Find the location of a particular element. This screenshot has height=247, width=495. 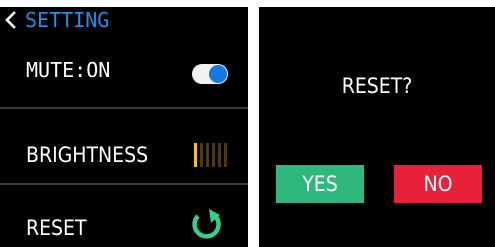

brightness-level-indicator is located at coordinates (214, 155).